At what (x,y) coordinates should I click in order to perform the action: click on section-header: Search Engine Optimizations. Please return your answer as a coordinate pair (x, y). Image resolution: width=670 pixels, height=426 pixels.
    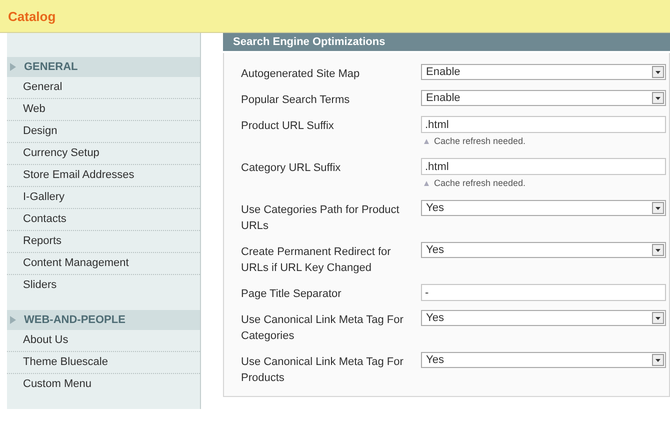
    Looking at the image, I should click on (446, 42).